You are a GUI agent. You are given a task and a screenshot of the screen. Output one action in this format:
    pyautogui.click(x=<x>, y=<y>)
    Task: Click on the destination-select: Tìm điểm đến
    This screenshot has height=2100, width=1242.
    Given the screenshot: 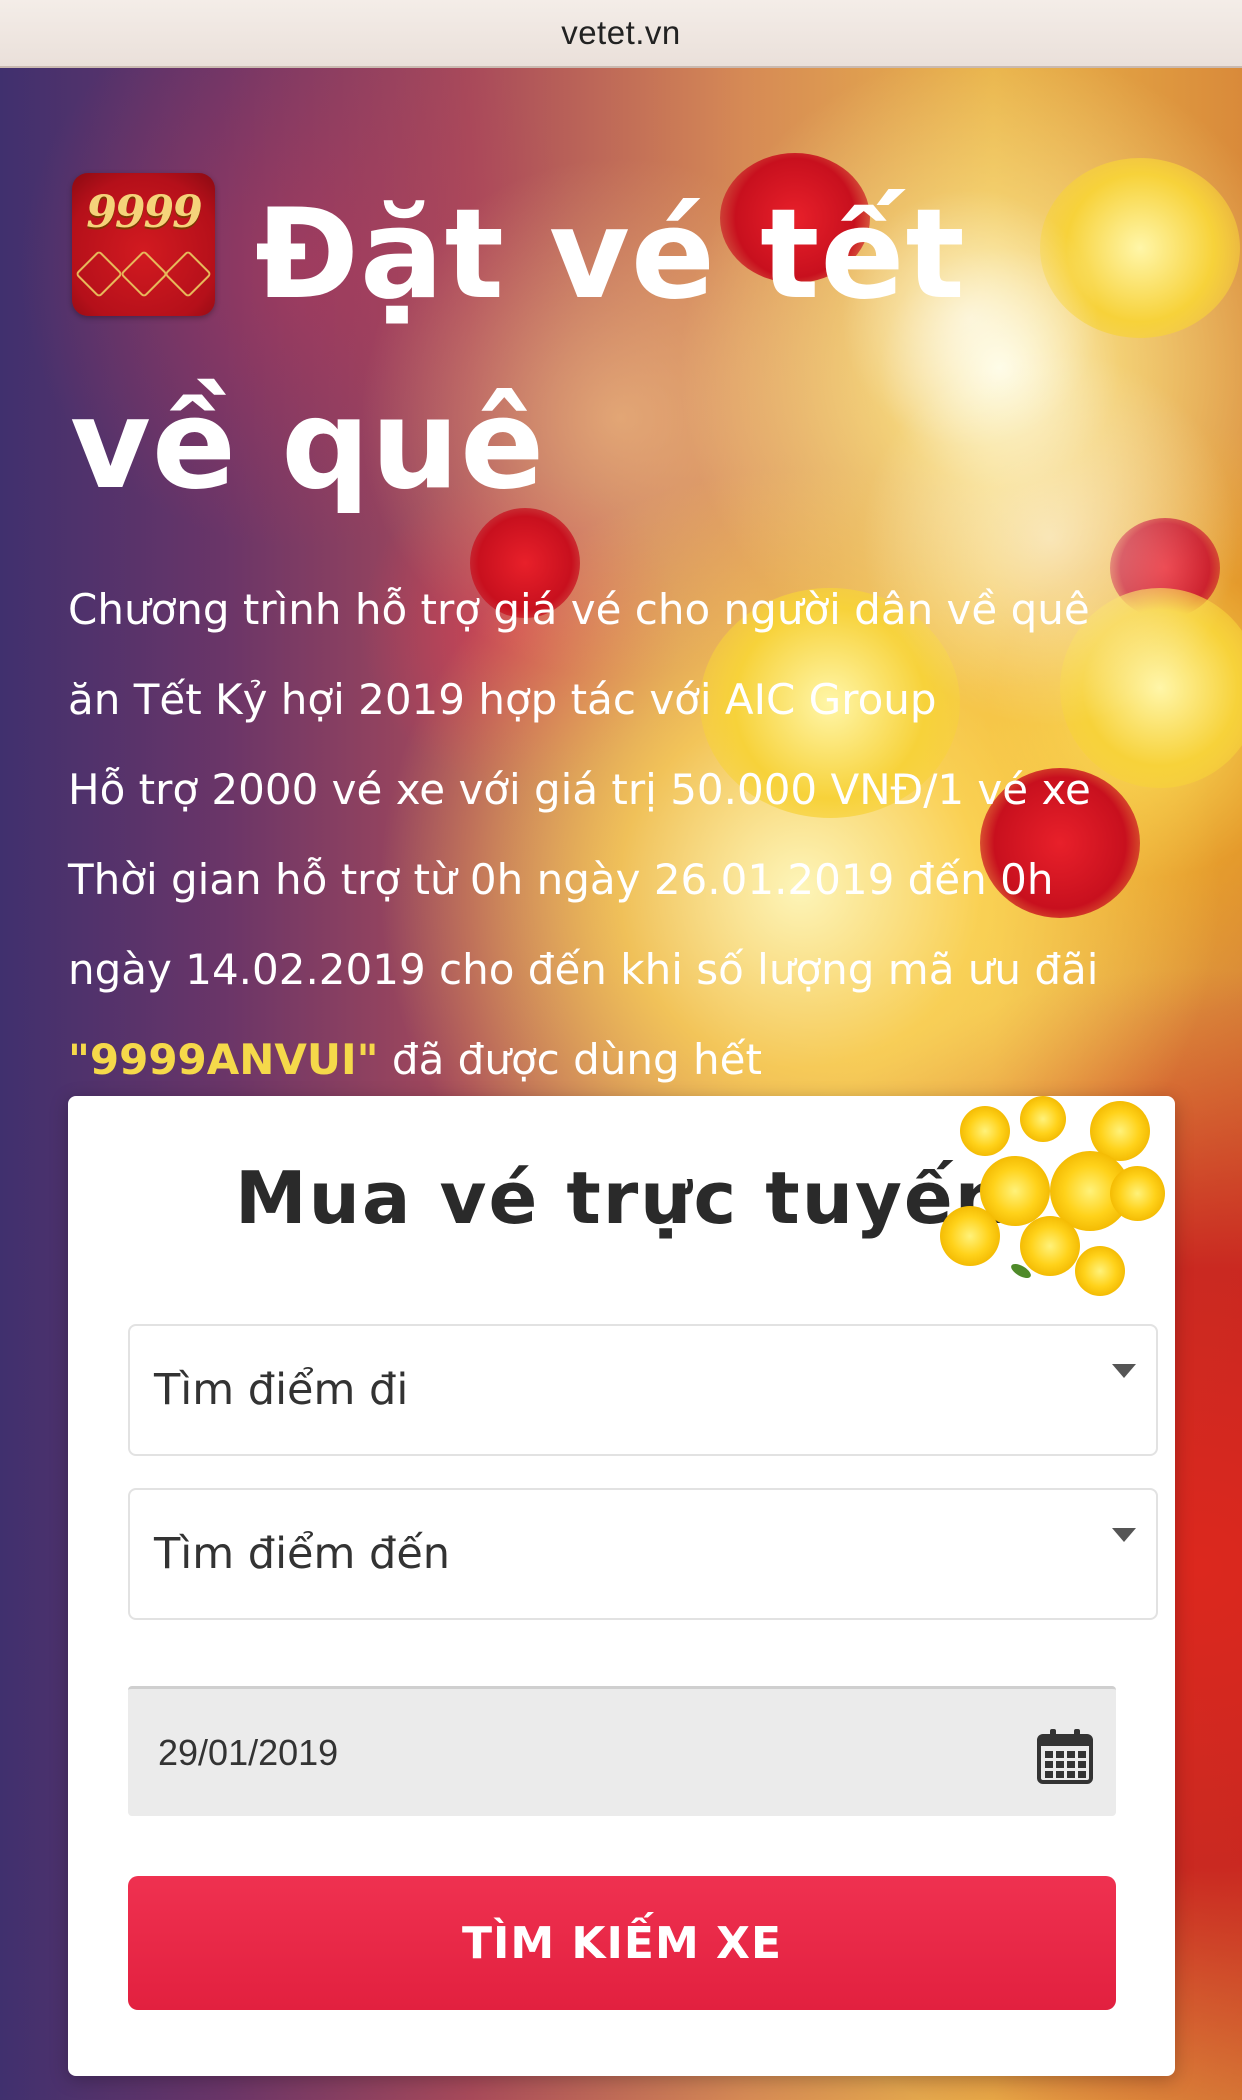 What is the action you would take?
    pyautogui.click(x=643, y=1554)
    